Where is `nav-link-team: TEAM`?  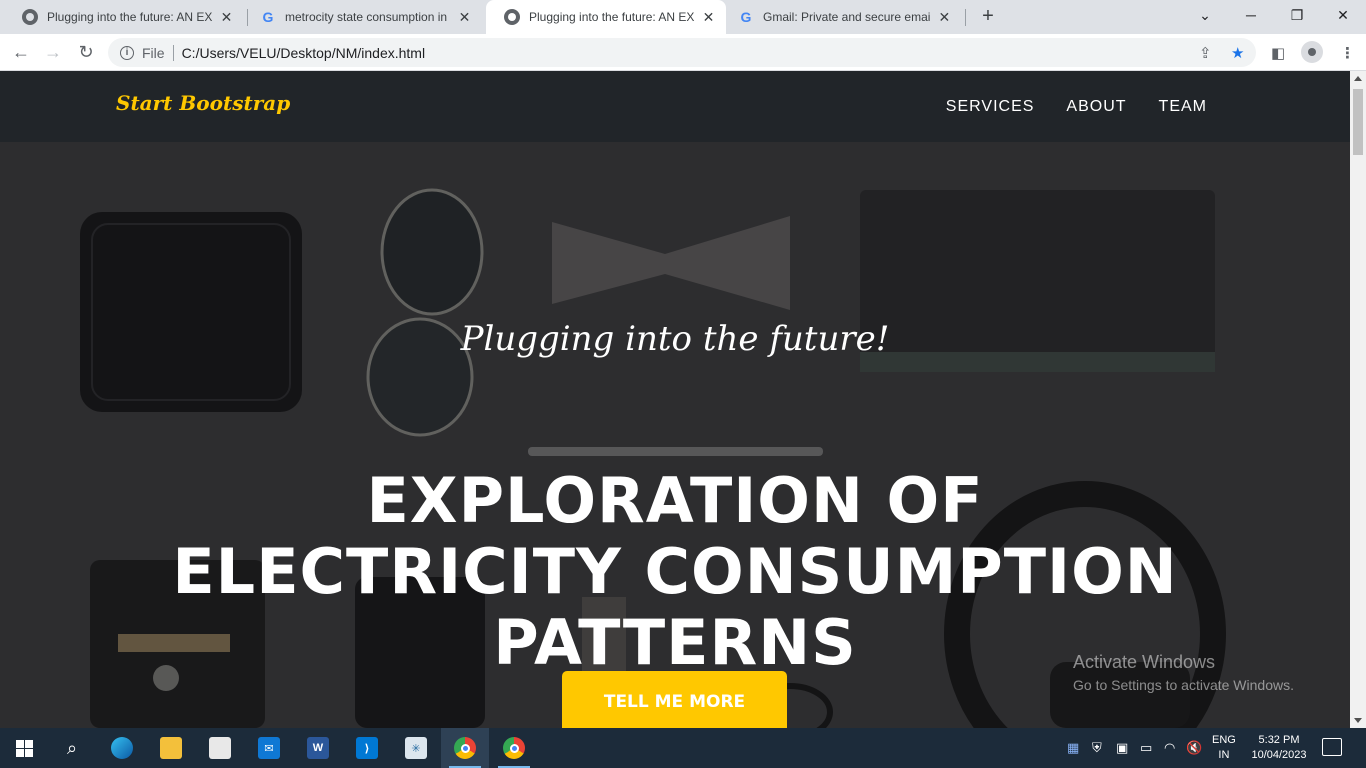 nav-link-team: TEAM is located at coordinates (1183, 107).